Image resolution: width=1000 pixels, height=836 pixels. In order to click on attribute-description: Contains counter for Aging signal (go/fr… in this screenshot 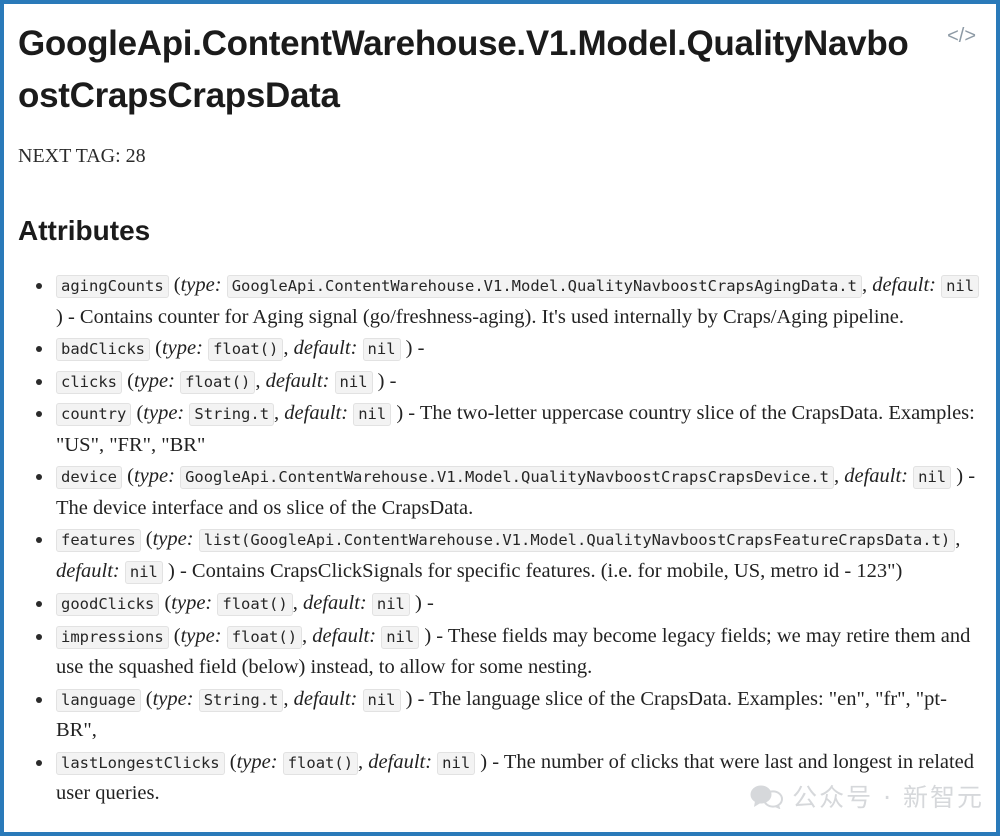, I will do `click(489, 316)`.